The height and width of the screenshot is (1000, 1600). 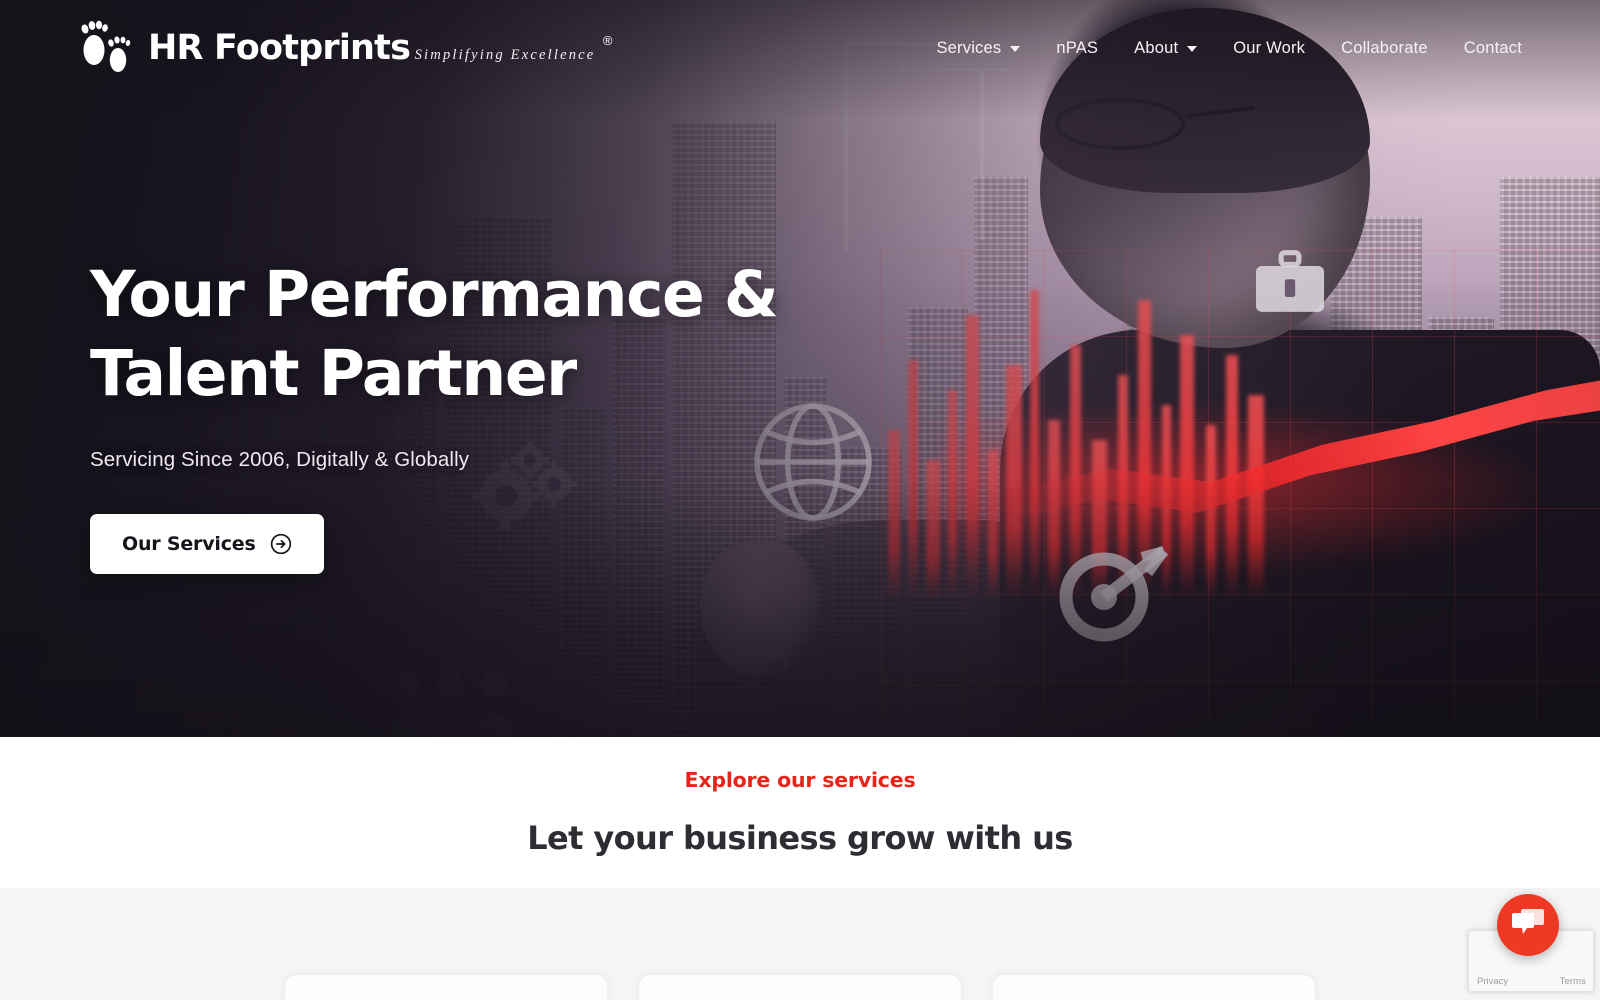 I want to click on nav-item-our-work: Our Work, so click(x=1269, y=48).